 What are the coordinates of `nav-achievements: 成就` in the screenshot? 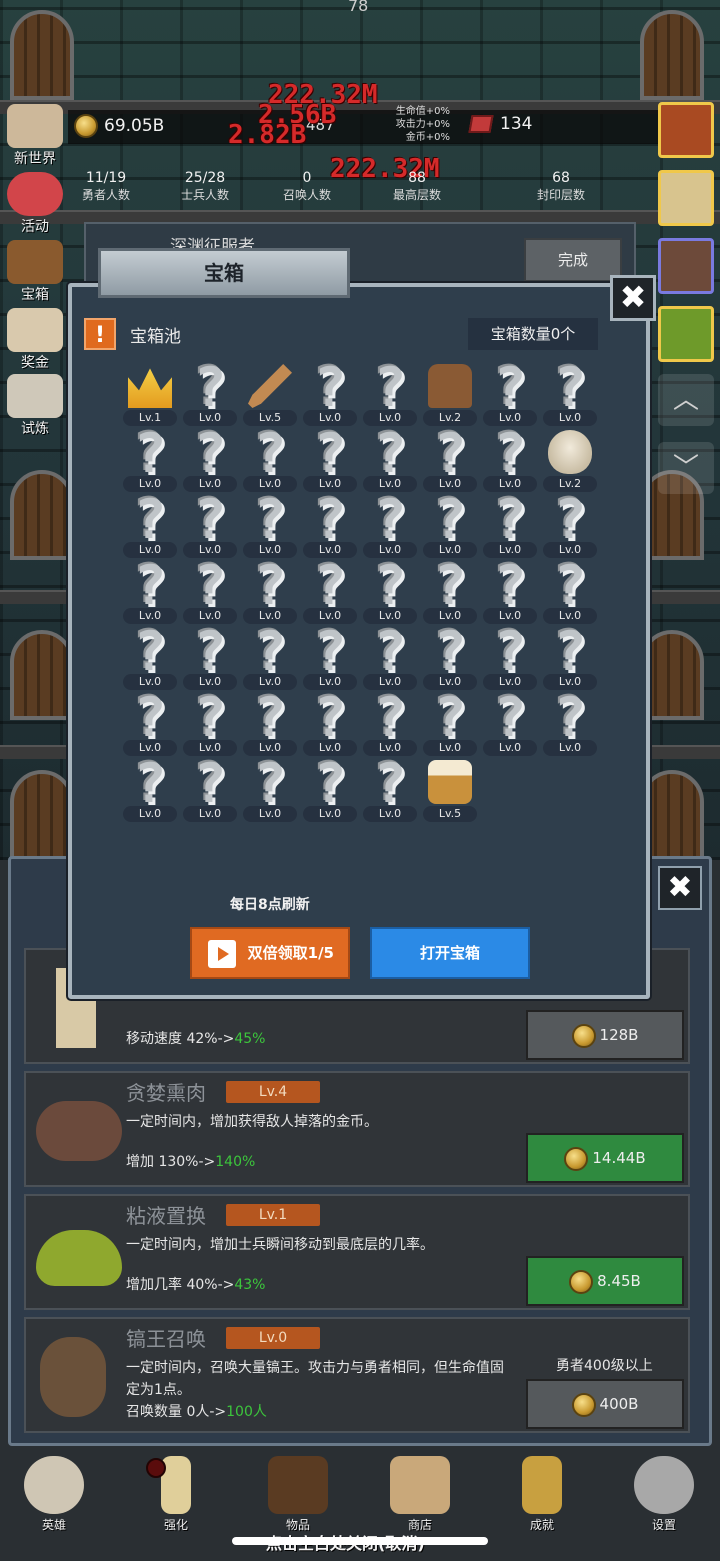 It's located at (542, 1494).